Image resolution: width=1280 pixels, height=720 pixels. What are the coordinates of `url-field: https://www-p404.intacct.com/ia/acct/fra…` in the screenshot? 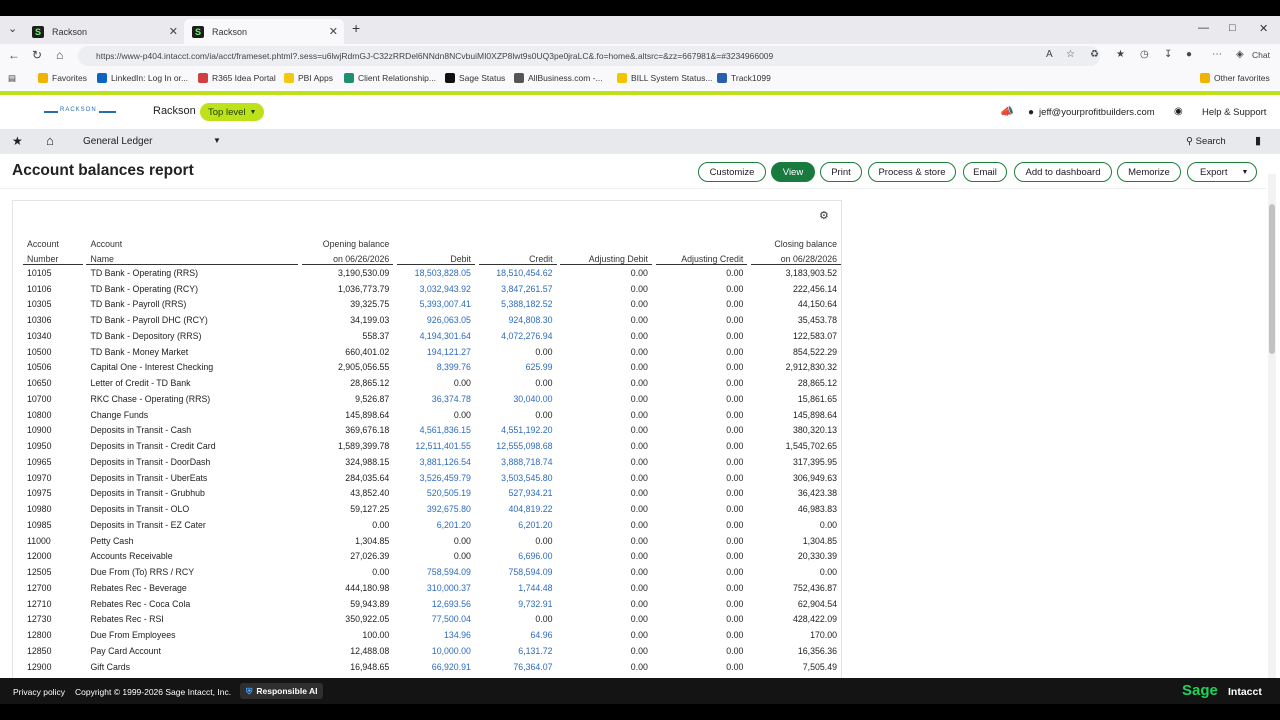 It's located at (589, 56).